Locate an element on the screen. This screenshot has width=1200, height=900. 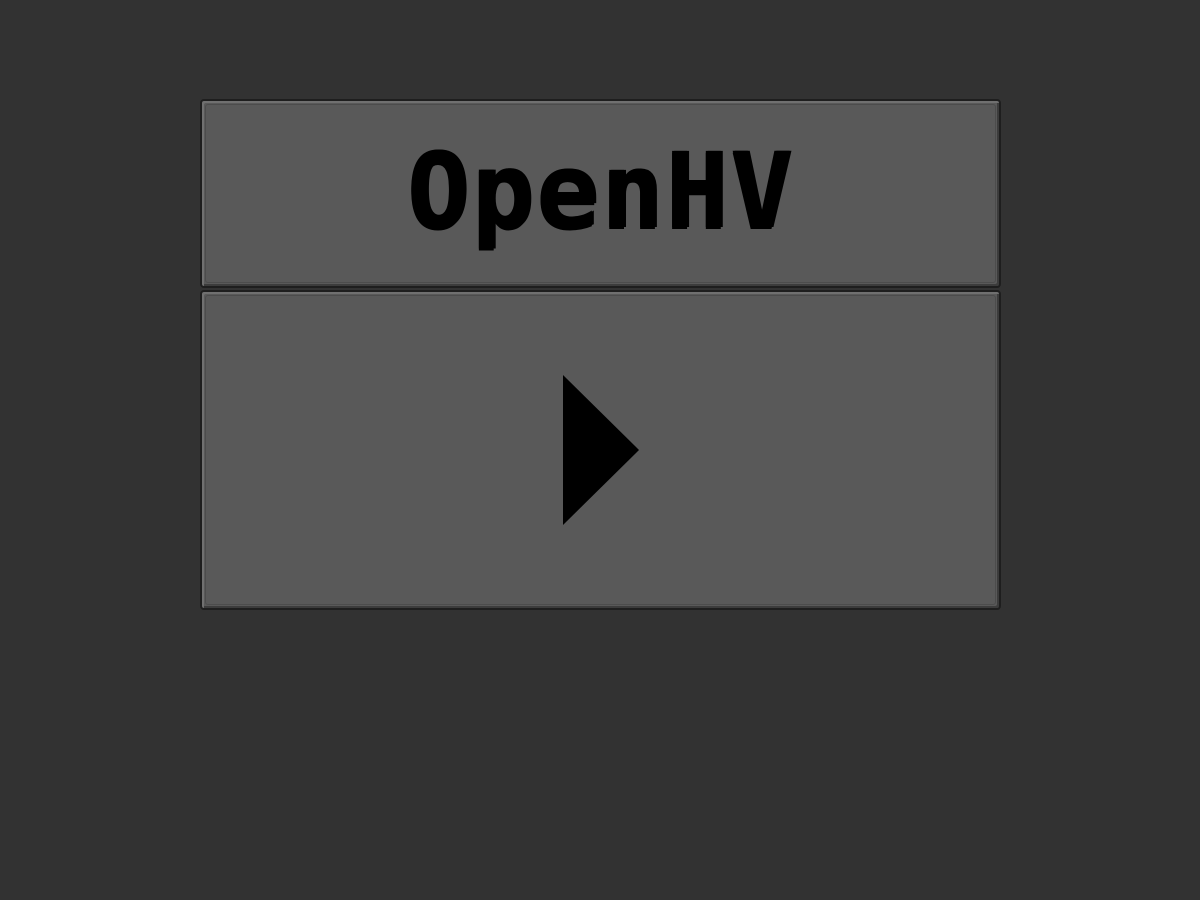
title-panel: OpenHV is located at coordinates (600, 193).